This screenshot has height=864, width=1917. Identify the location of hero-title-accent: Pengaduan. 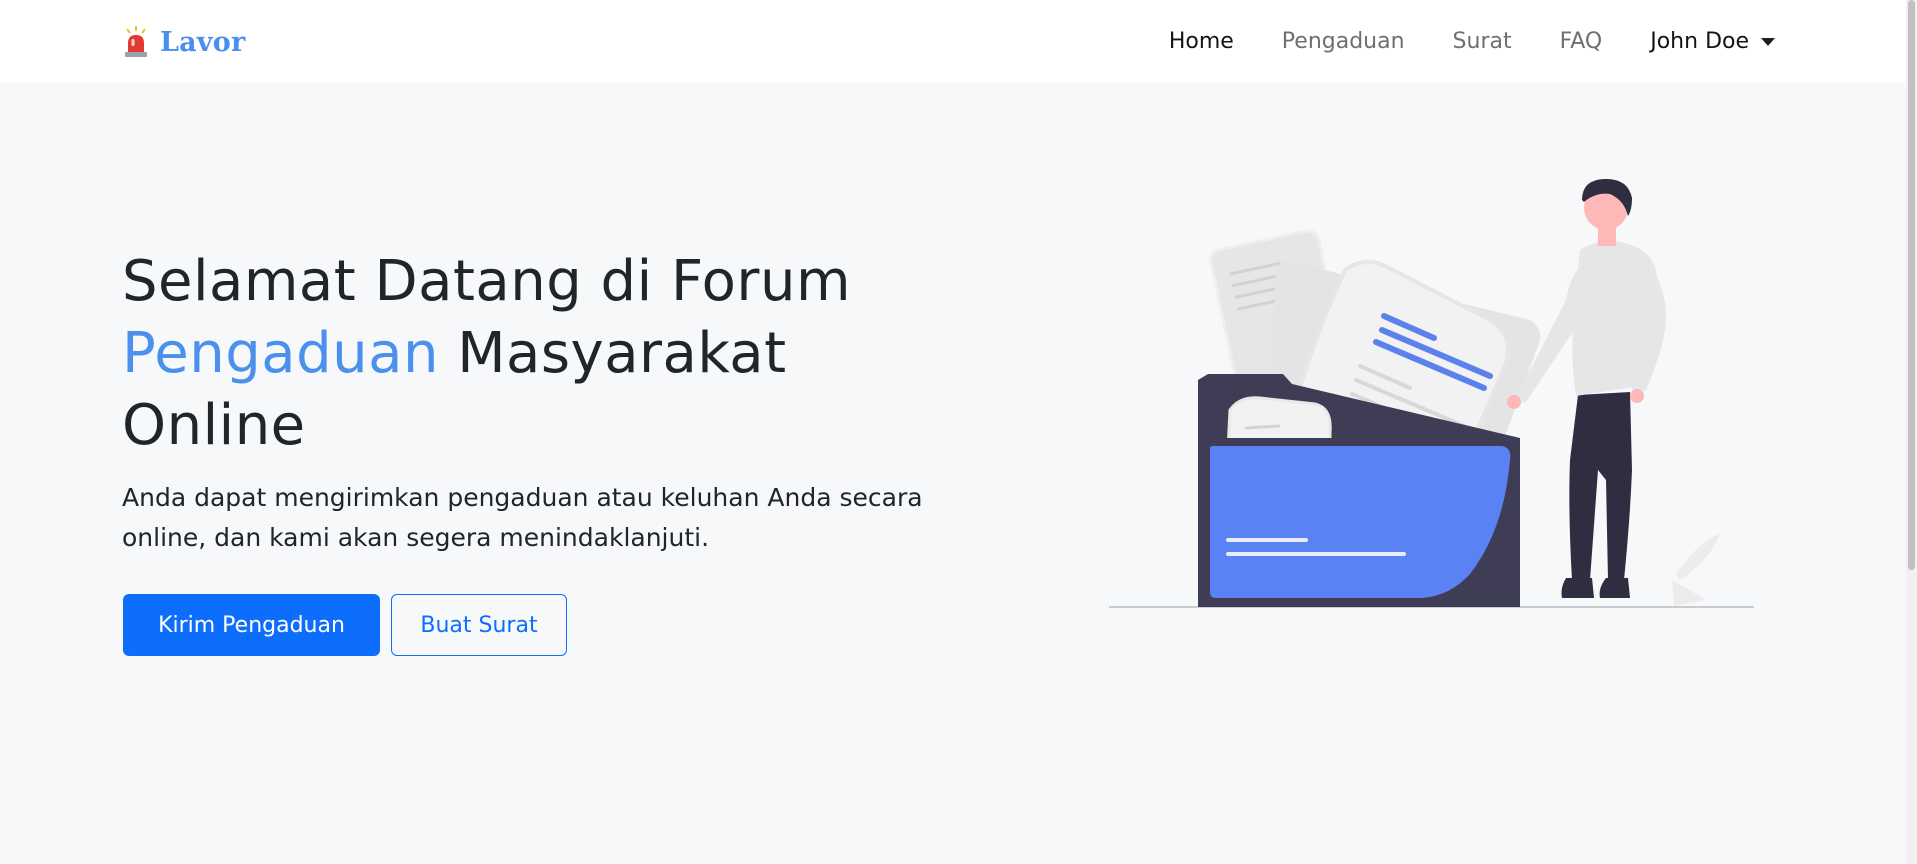
(280, 353).